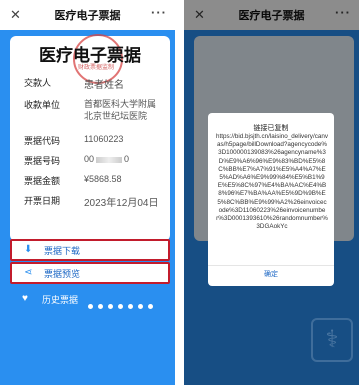 This screenshot has height=385, width=359. I want to click on menu-label: 票据下载, so click(62, 250).